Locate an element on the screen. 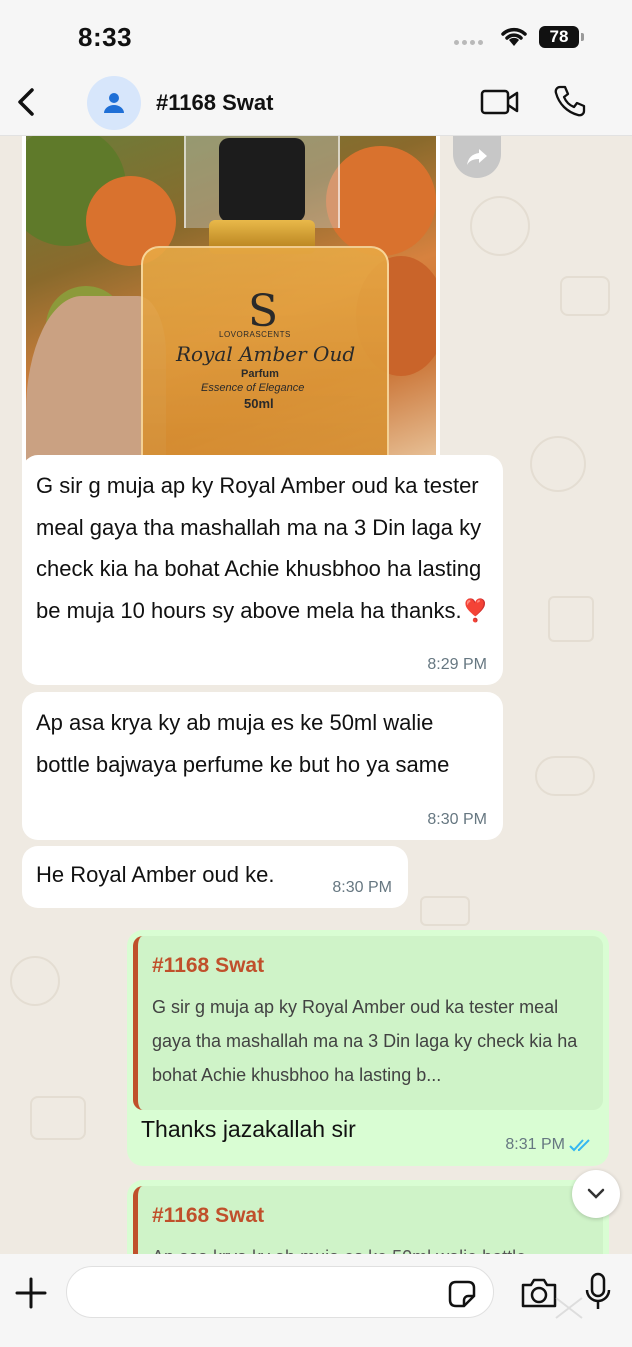  status-time: 8:33 is located at coordinates (105, 37).